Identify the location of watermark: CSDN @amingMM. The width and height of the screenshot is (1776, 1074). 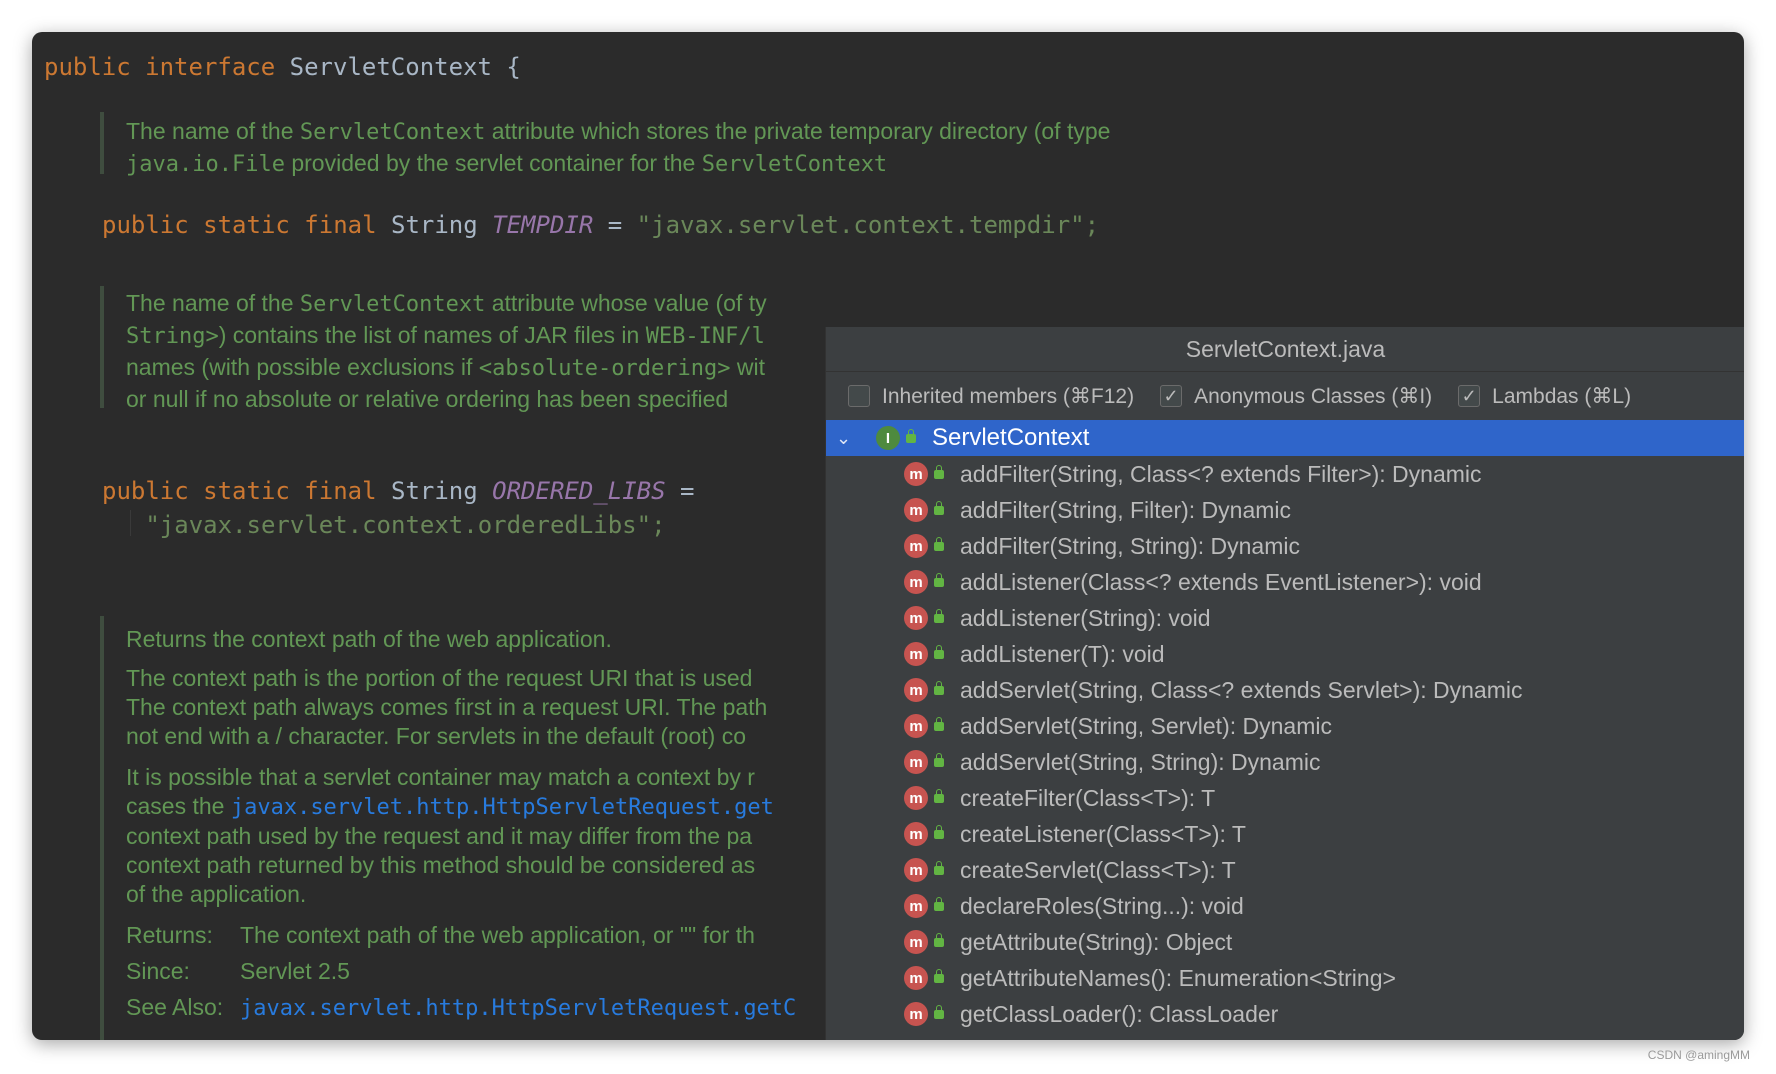
(1698, 1055).